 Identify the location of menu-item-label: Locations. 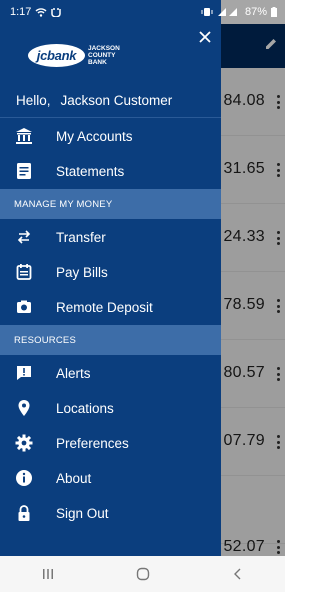
(85, 408).